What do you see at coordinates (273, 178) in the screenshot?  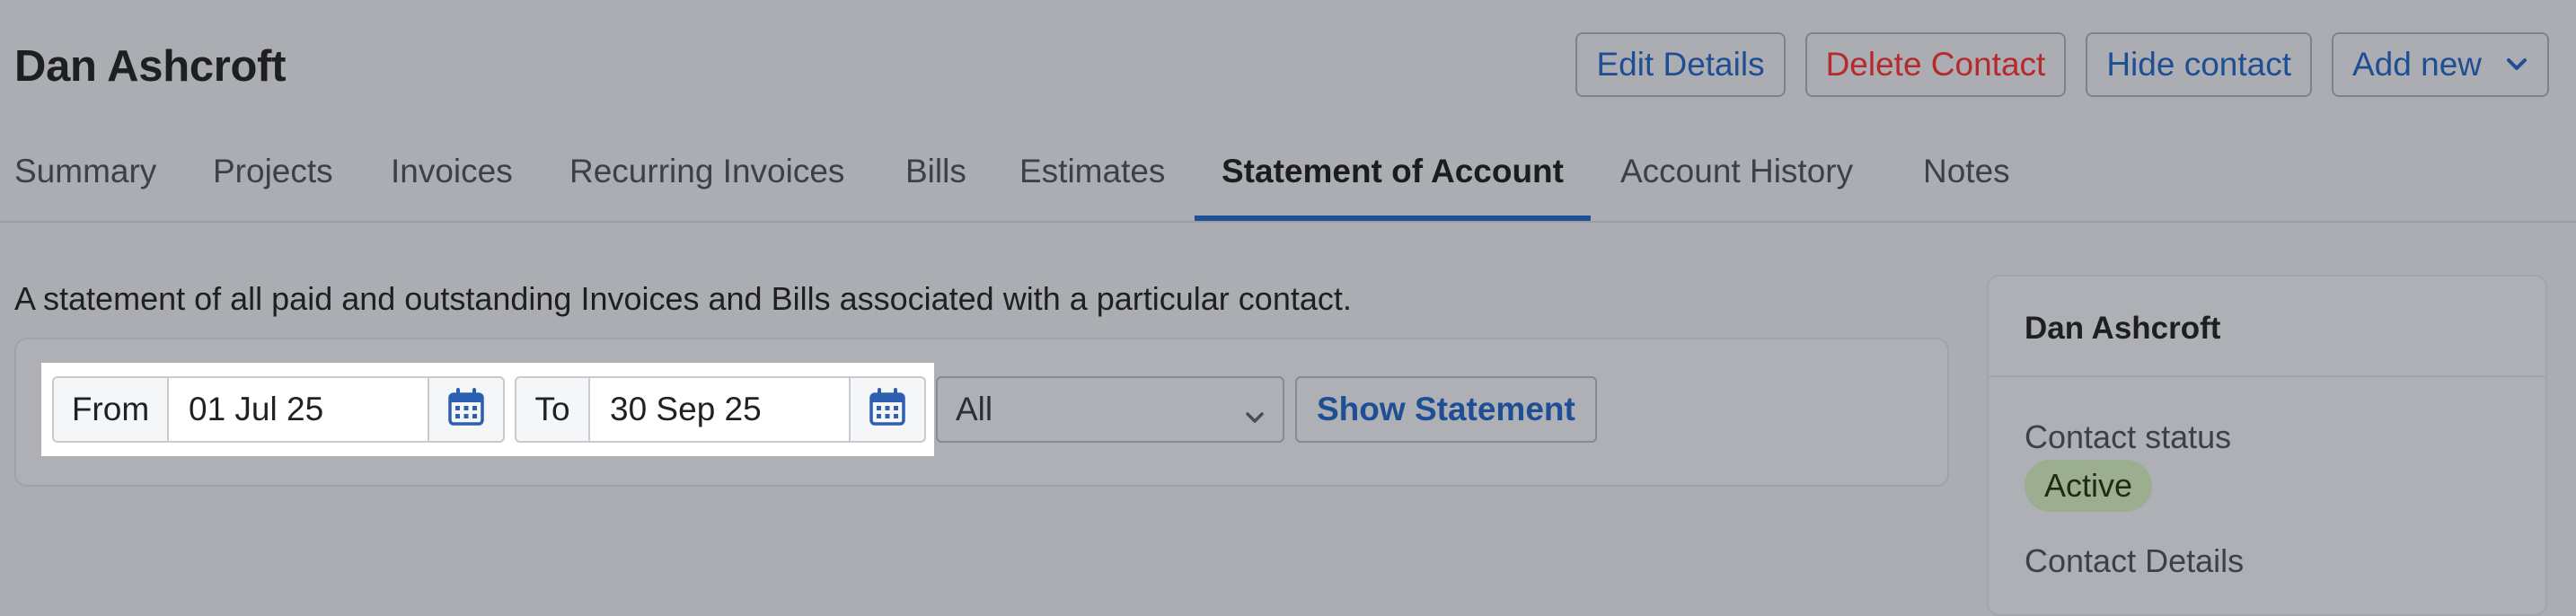 I see `tab-projects: Projects` at bounding box center [273, 178].